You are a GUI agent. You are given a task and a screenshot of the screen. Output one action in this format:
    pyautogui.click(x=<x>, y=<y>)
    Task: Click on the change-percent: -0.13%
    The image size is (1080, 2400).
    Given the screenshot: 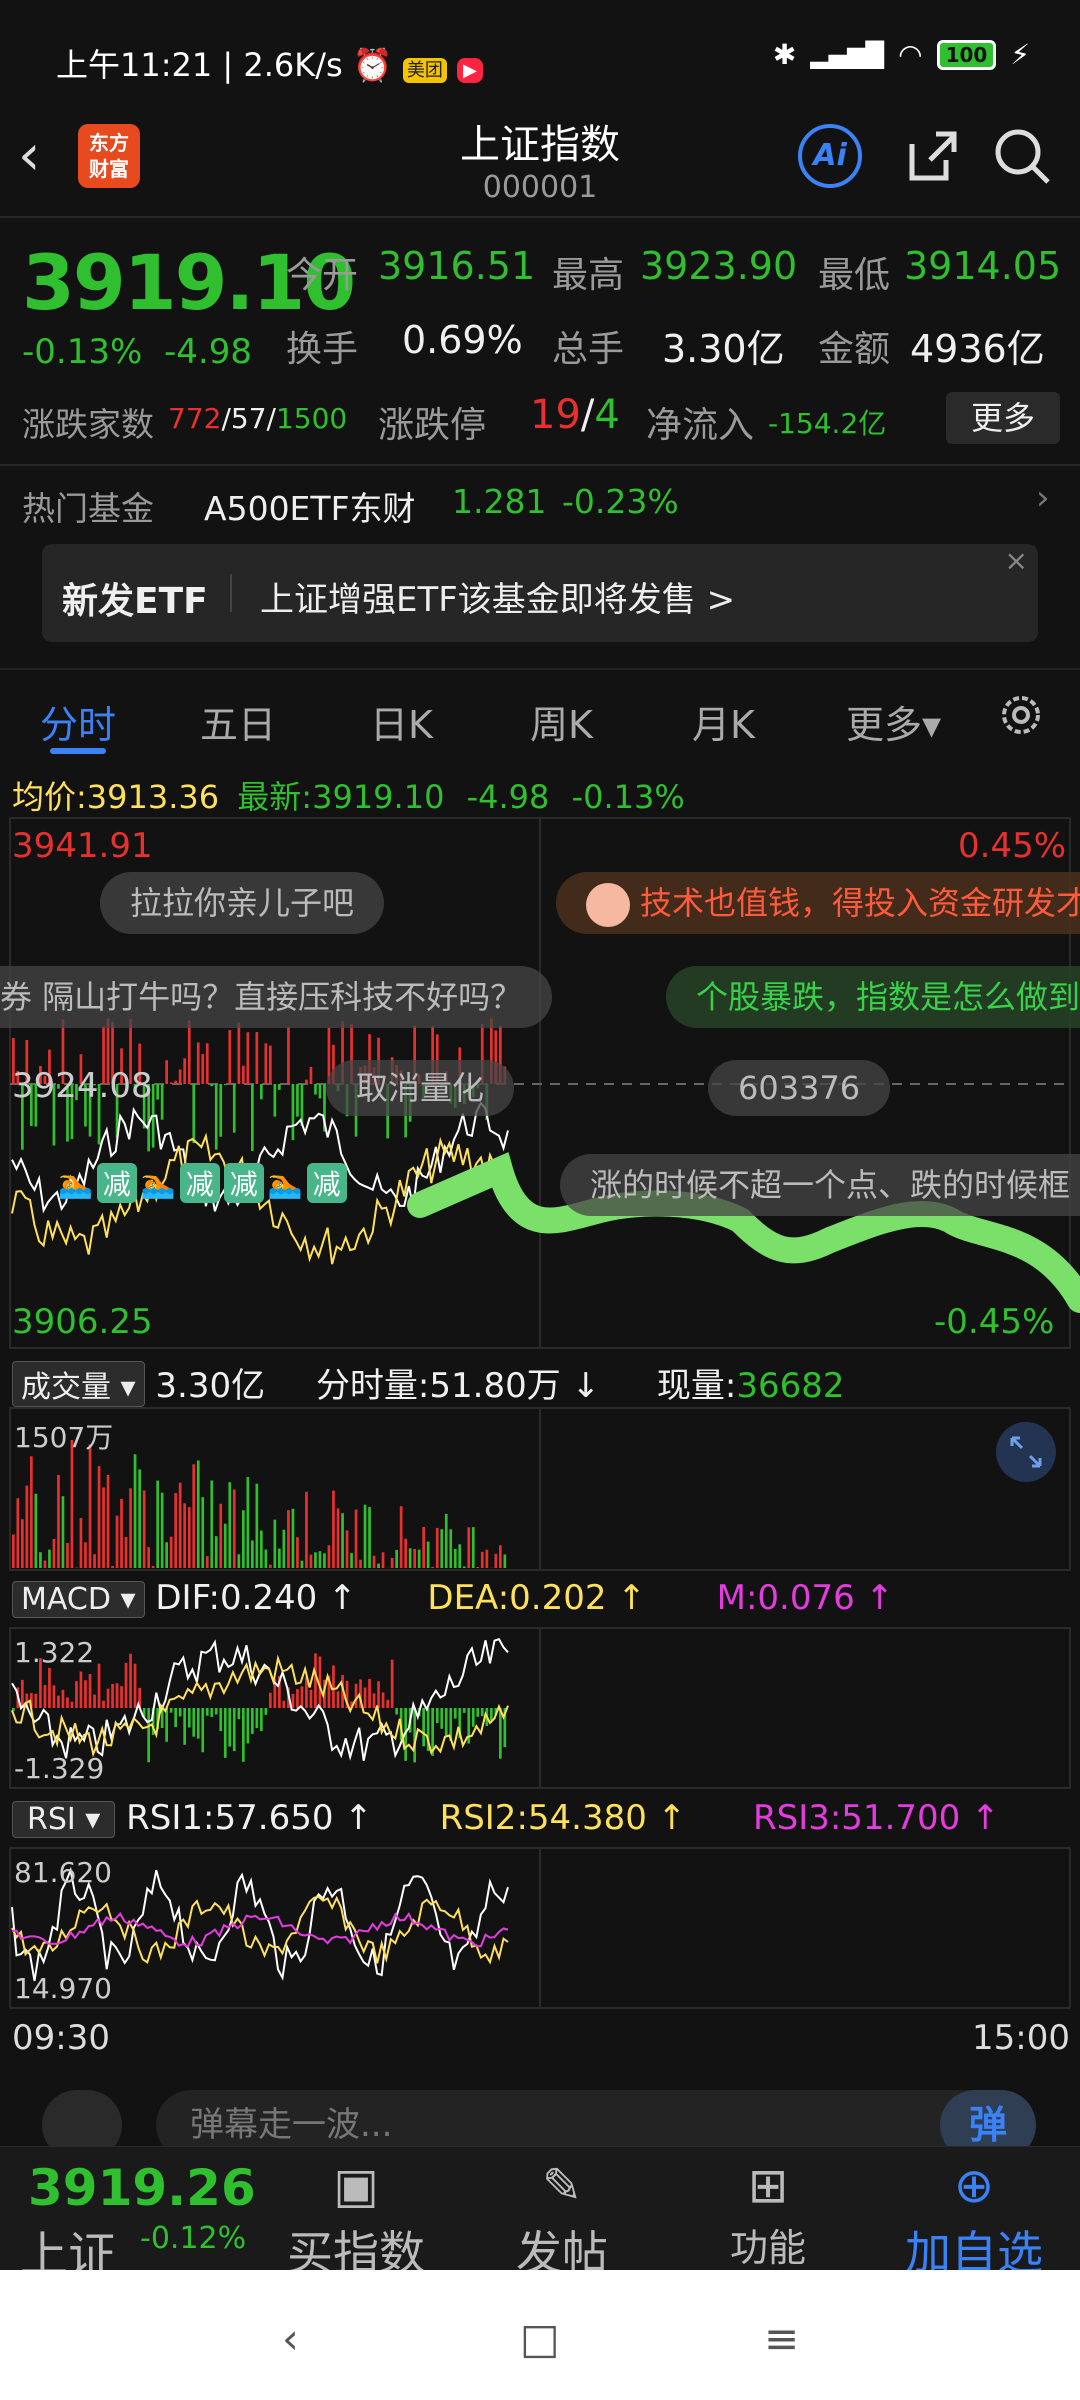 What is the action you would take?
    pyautogui.click(x=82, y=352)
    